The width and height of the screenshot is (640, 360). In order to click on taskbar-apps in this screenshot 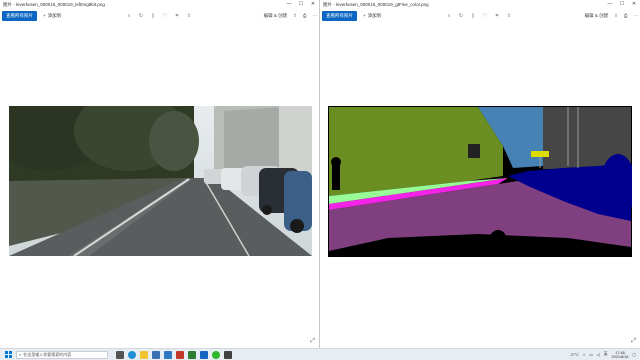, I will do `click(174, 354)`.